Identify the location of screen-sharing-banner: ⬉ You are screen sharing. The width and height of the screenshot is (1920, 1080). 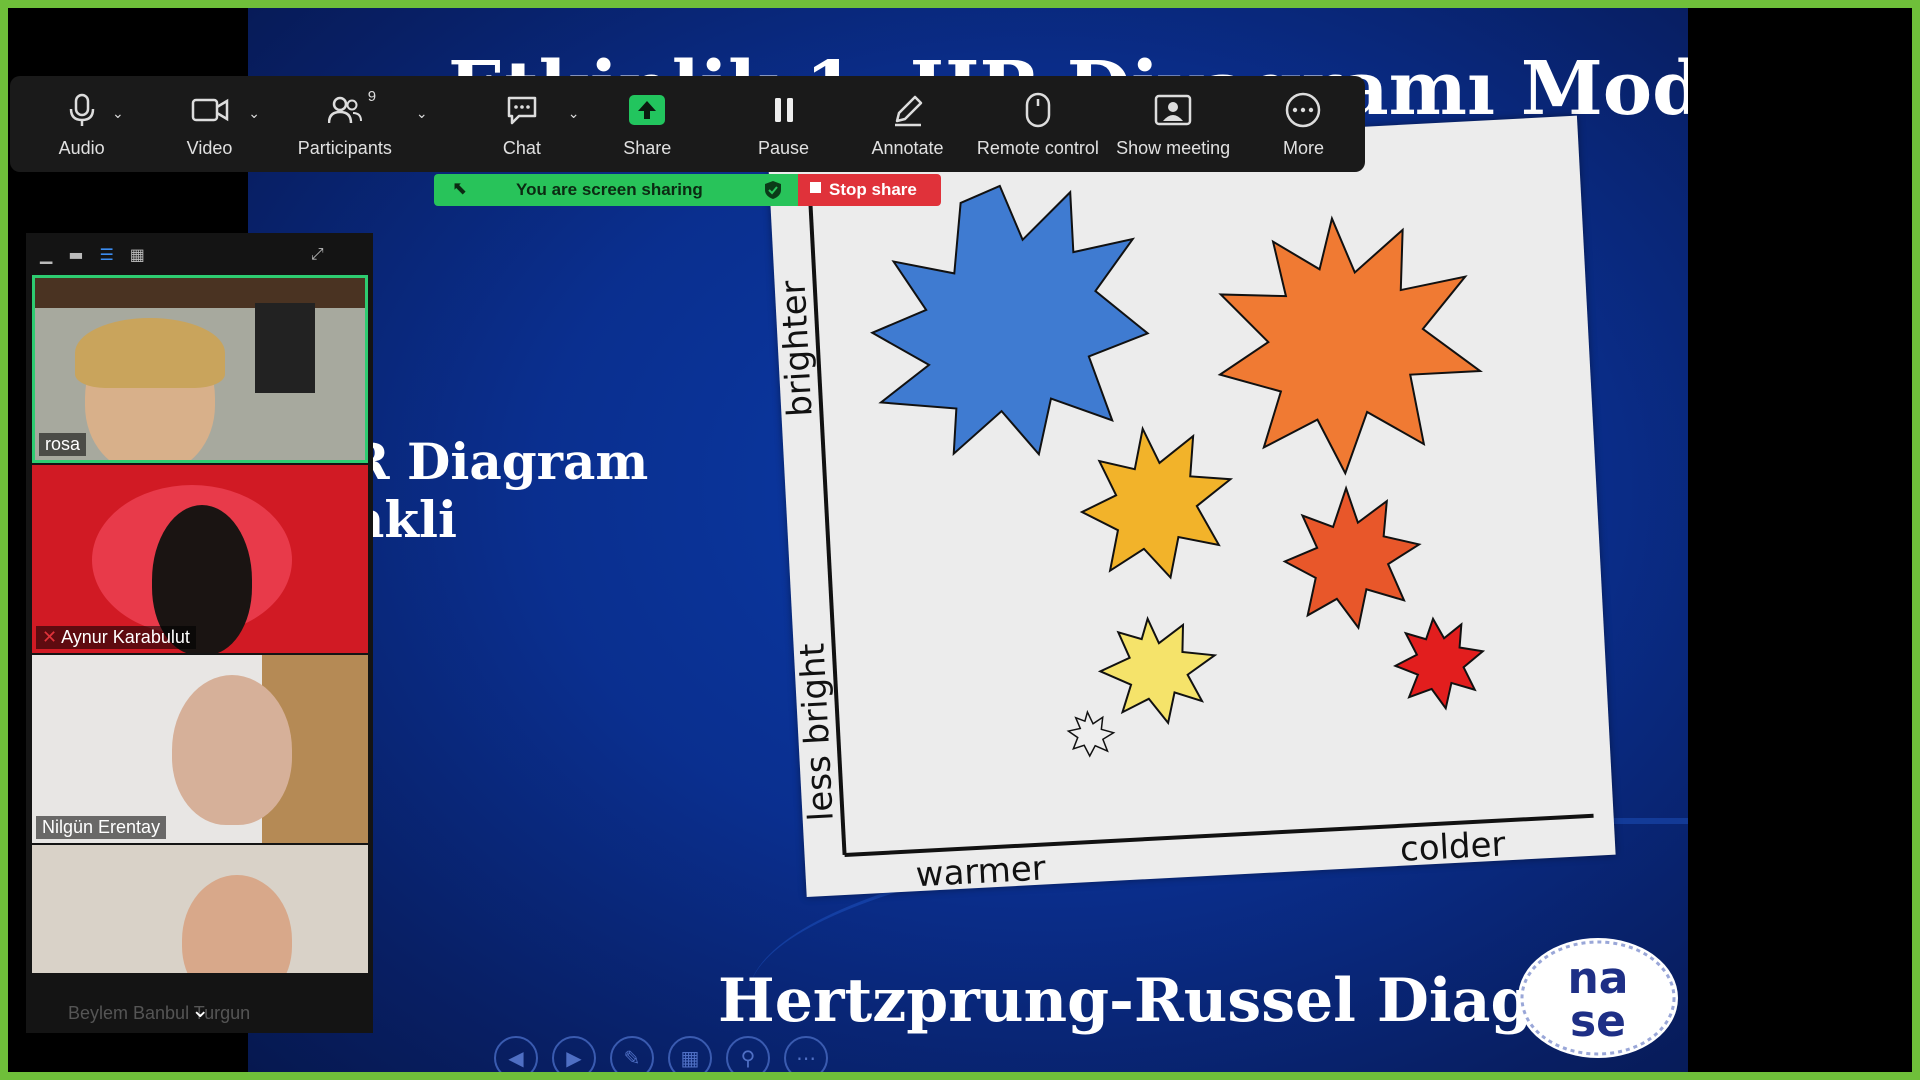
(616, 190).